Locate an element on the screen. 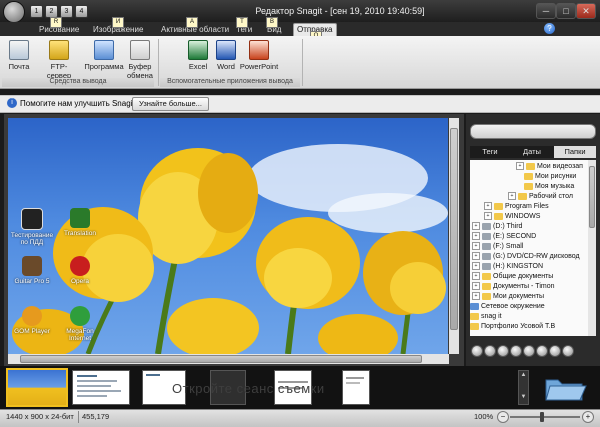  word-button: Word is located at coordinates (226, 58).